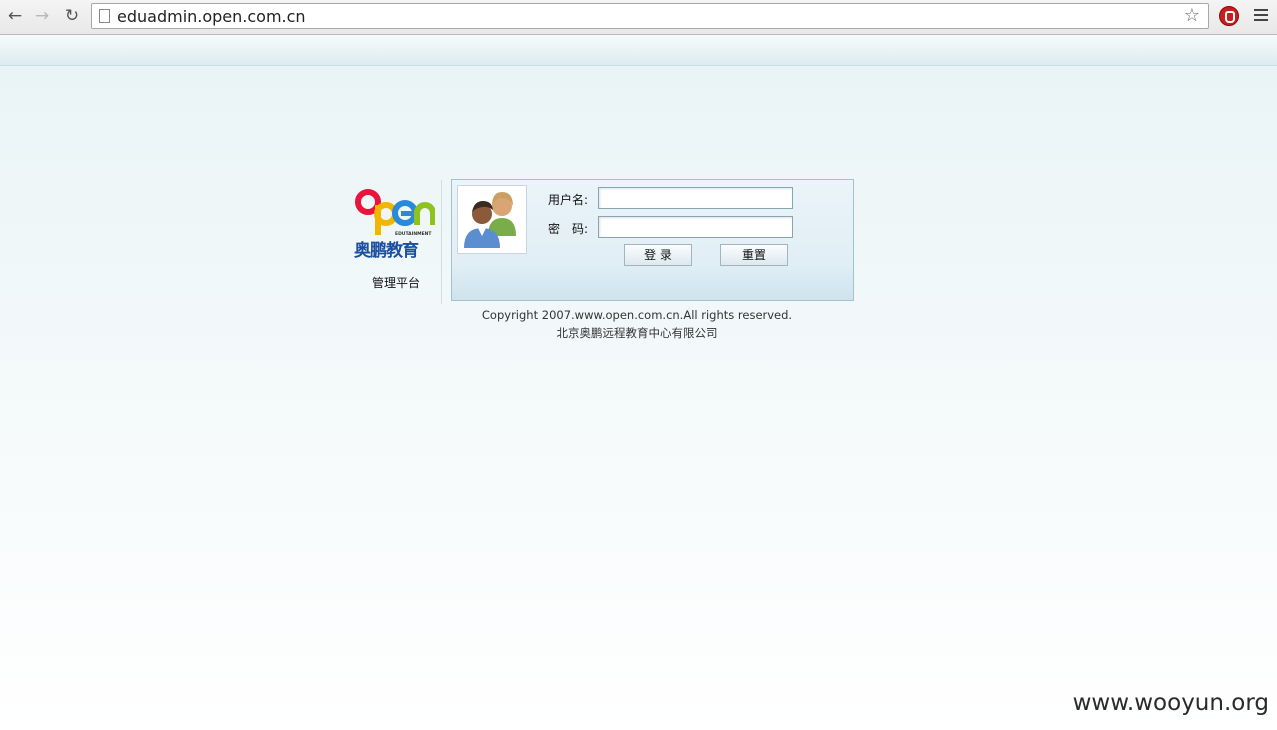 The width and height of the screenshot is (1277, 730). Describe the element at coordinates (1261, 16) in the screenshot. I see `menu-icon` at that location.